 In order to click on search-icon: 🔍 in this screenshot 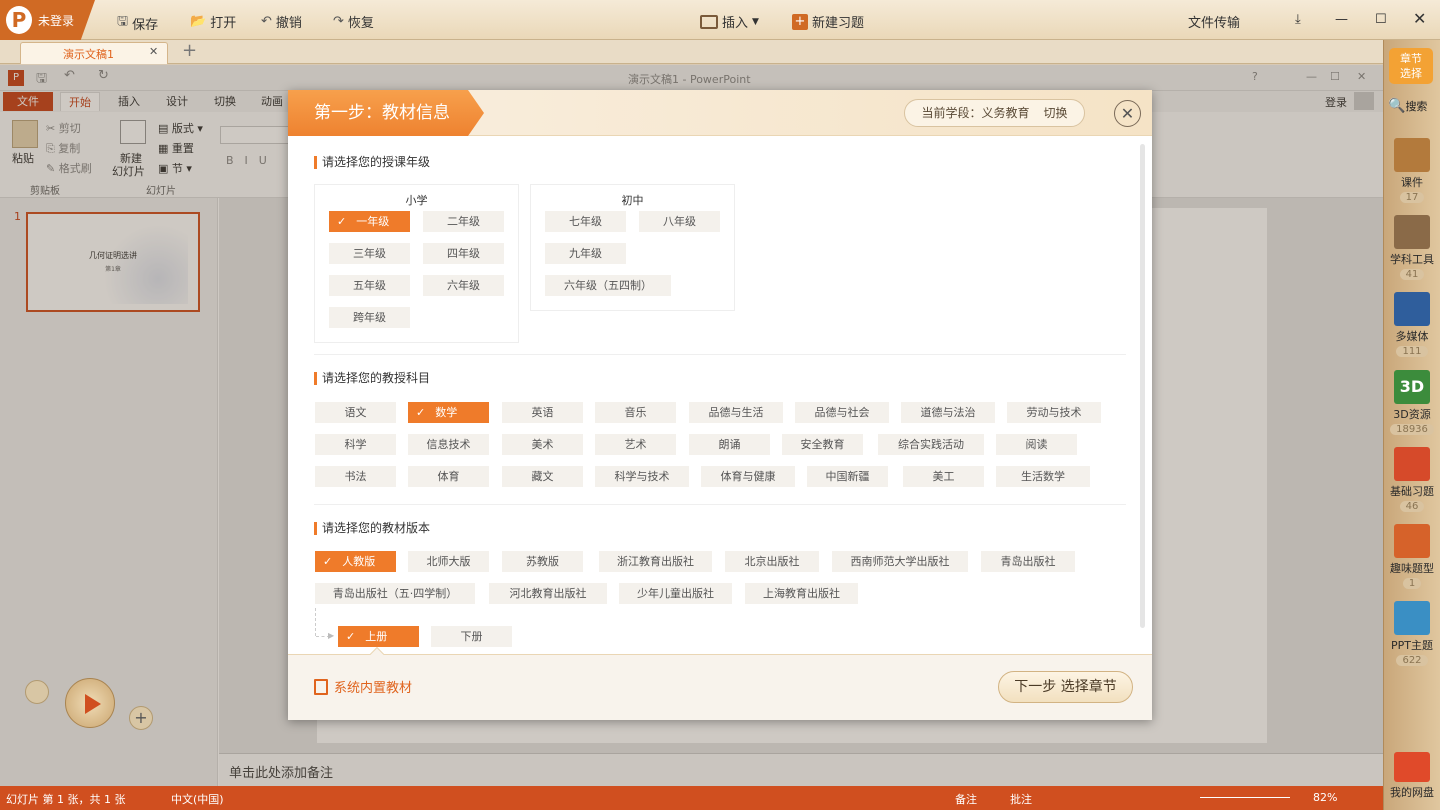, I will do `click(1397, 106)`.